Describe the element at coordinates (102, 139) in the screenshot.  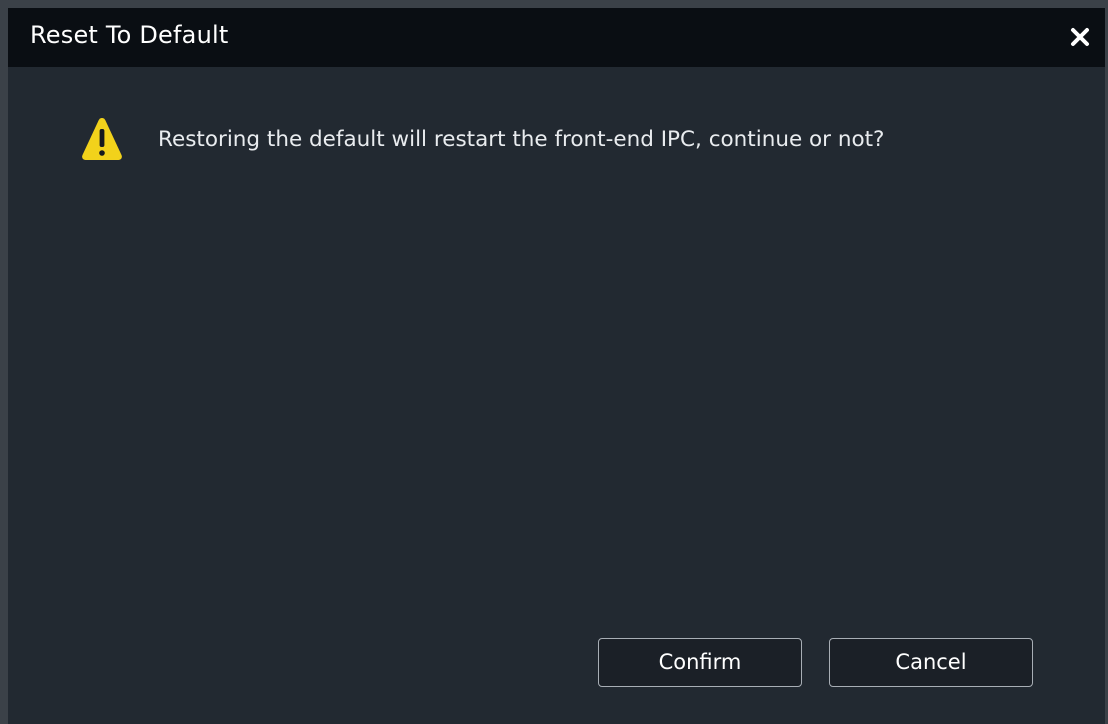
I see `warning-icon` at that location.